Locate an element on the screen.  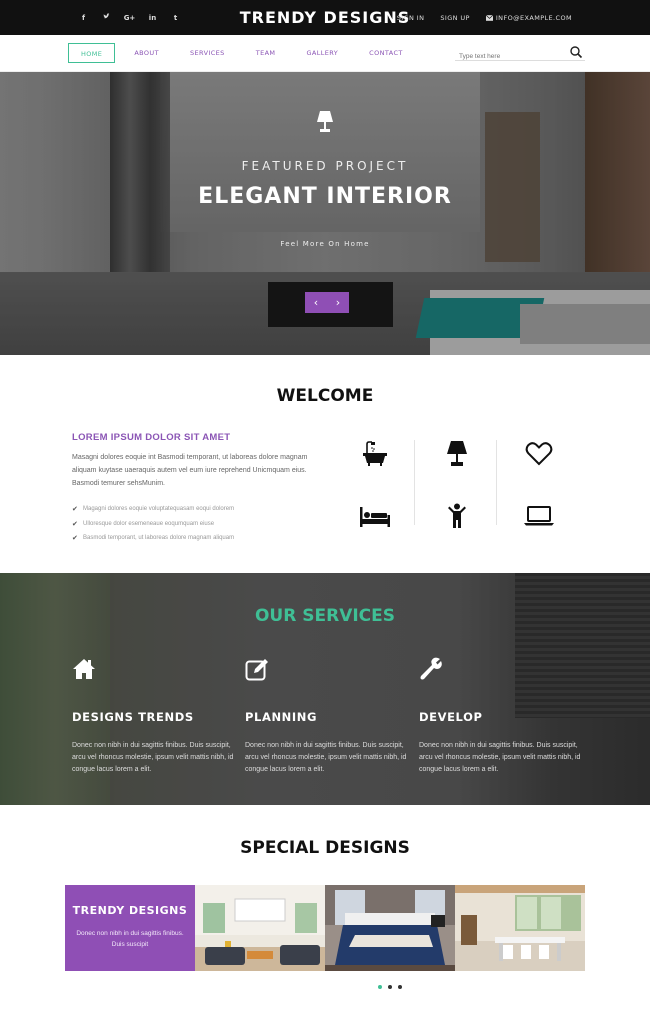
search-input is located at coordinates (505, 56).